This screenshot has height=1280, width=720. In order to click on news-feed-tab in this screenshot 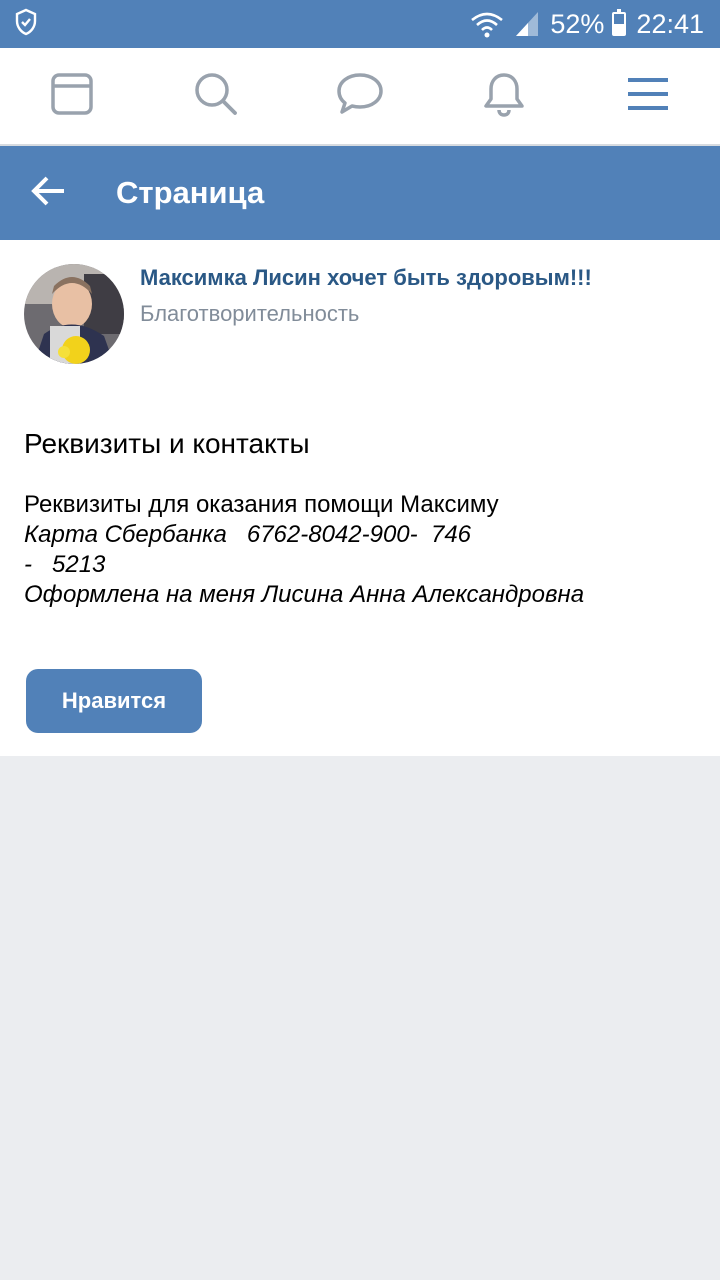, I will do `click(72, 96)`.